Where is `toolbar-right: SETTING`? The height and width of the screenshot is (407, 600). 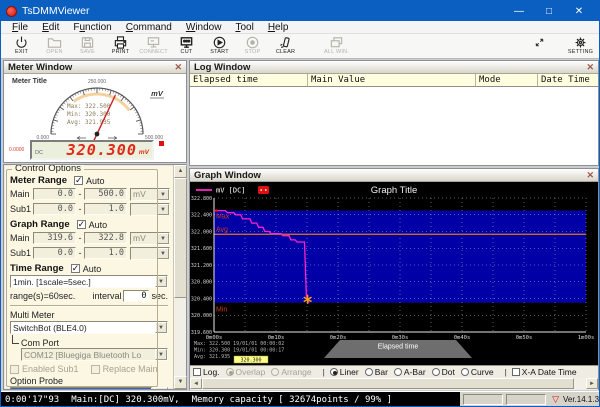 toolbar-right: SETTING is located at coordinates (556, 45).